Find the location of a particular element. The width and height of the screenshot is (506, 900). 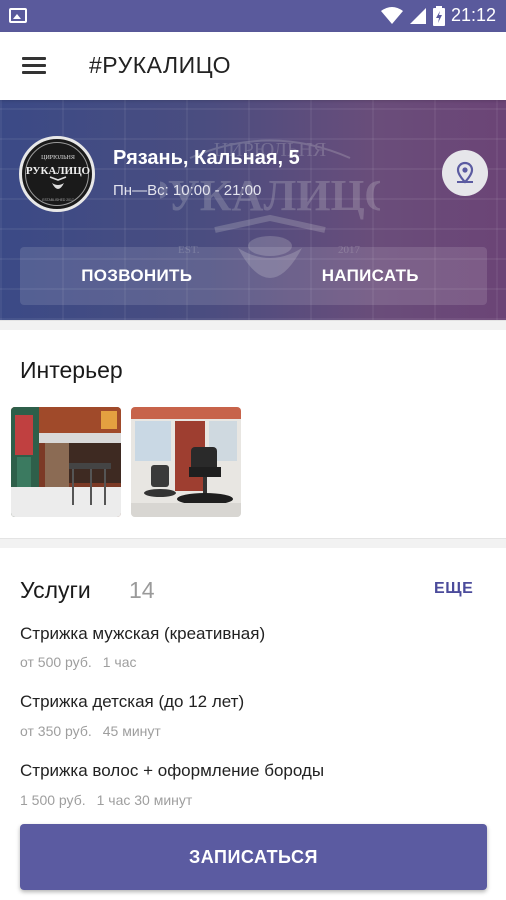

contact-actions: ПОЗВОНИТЬ НАПИСАТЬ is located at coordinates (253, 276).